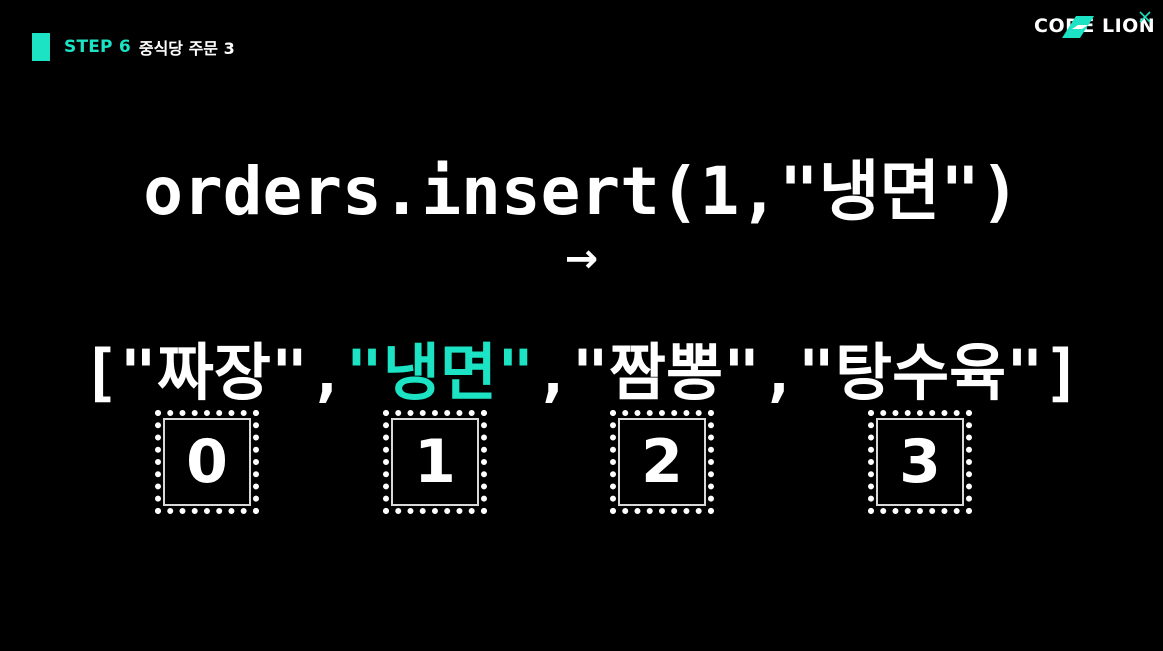  What do you see at coordinates (662, 462) in the screenshot?
I see `index-box-2: 2` at bounding box center [662, 462].